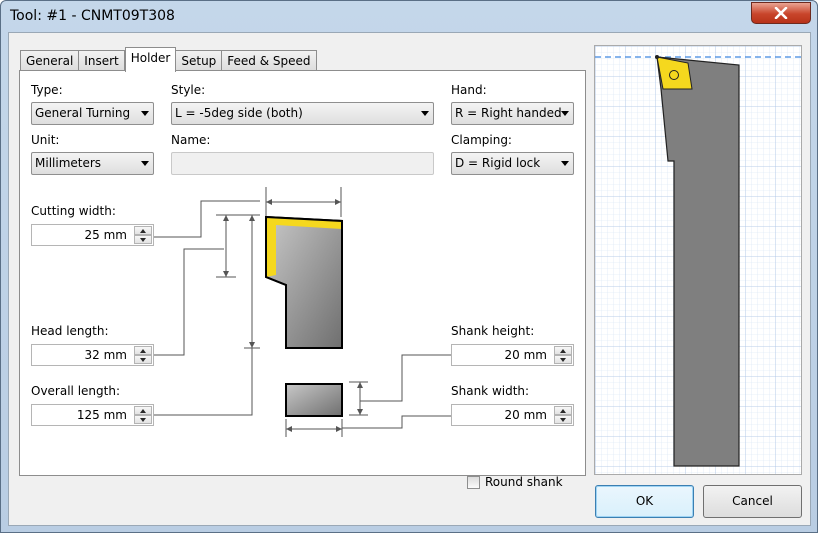  I want to click on close-button, so click(781, 13).